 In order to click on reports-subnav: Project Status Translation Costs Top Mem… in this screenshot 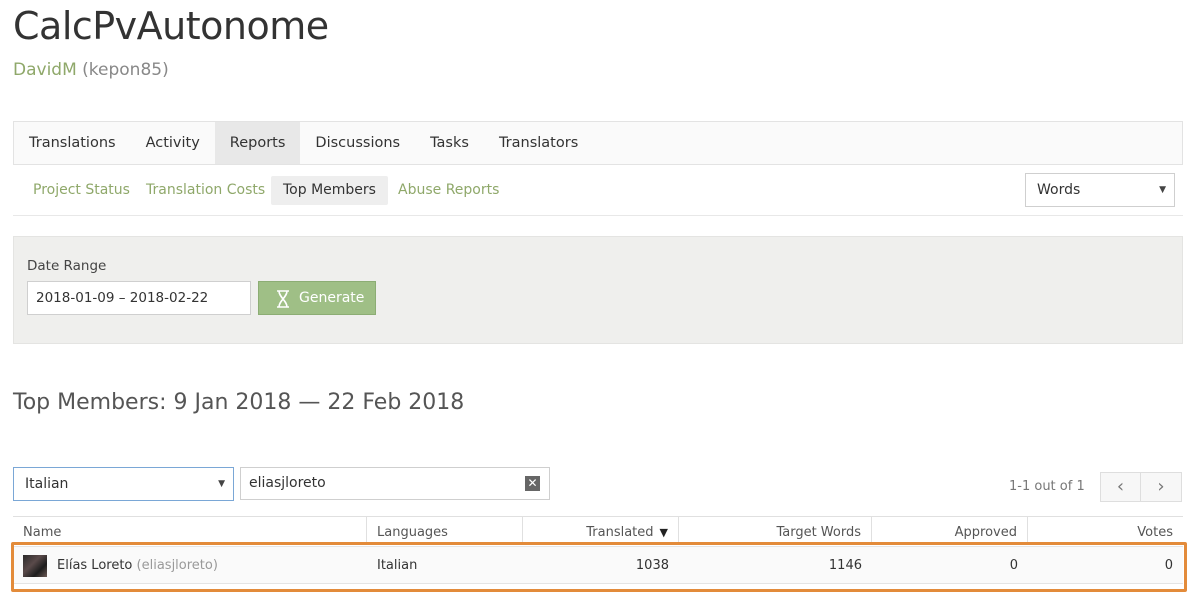, I will do `click(598, 190)`.